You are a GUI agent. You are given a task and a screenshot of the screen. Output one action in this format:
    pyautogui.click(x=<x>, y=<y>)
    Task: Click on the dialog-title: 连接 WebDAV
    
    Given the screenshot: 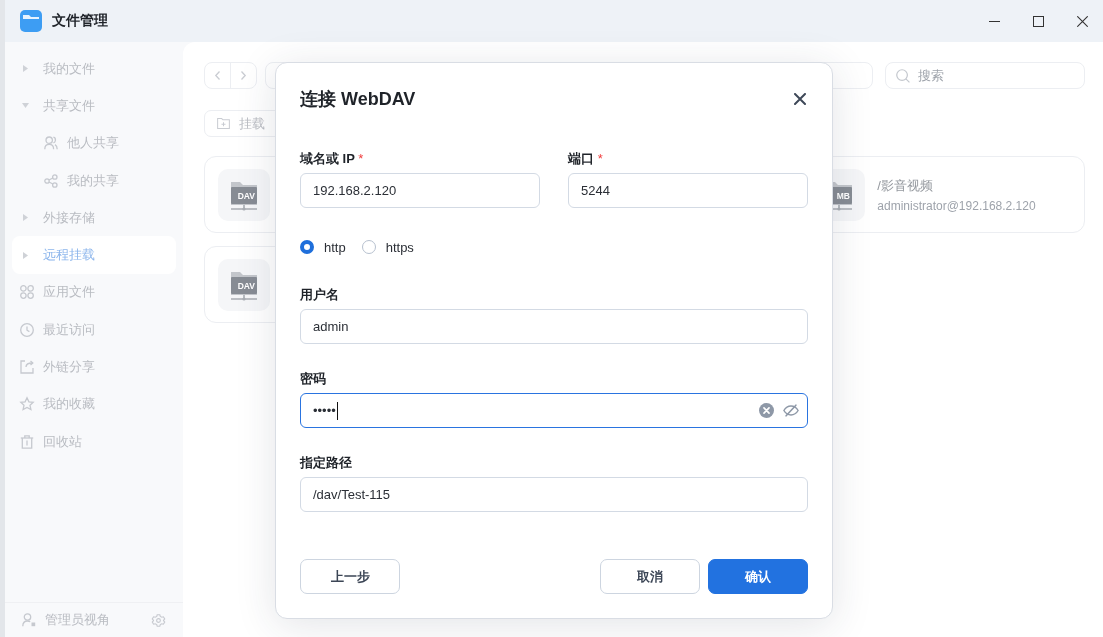 What is the action you would take?
    pyautogui.click(x=358, y=99)
    